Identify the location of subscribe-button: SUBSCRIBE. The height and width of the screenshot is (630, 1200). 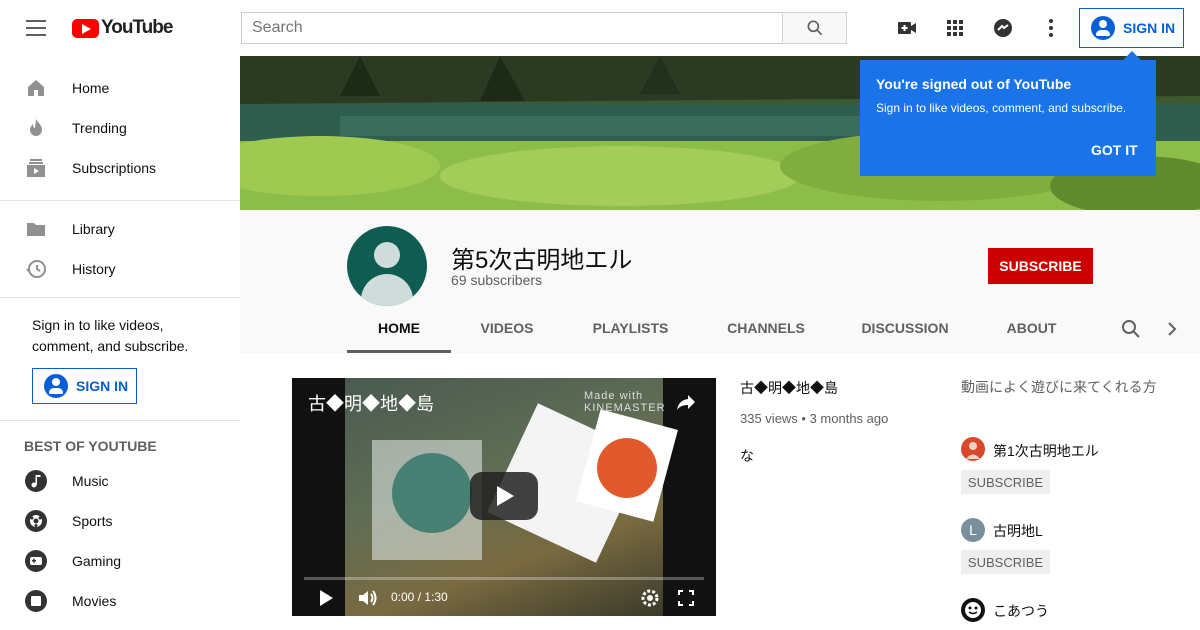
(1040, 266).